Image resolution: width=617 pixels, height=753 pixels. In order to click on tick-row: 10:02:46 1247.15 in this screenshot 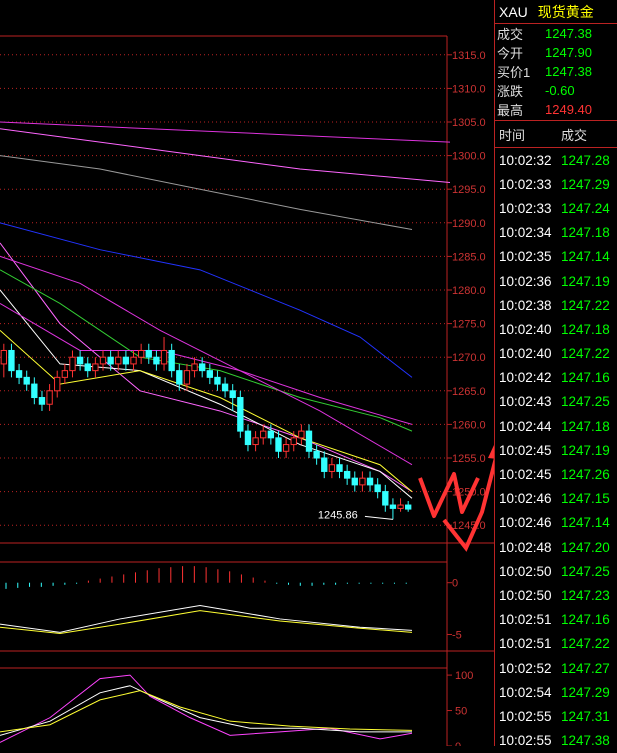, I will do `click(556, 499)`.